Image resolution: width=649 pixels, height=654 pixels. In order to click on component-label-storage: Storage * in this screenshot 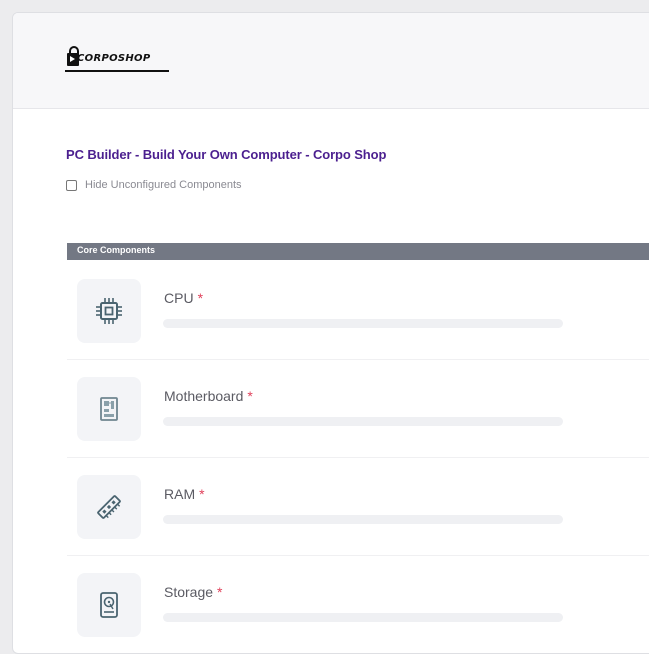, I will do `click(193, 592)`.